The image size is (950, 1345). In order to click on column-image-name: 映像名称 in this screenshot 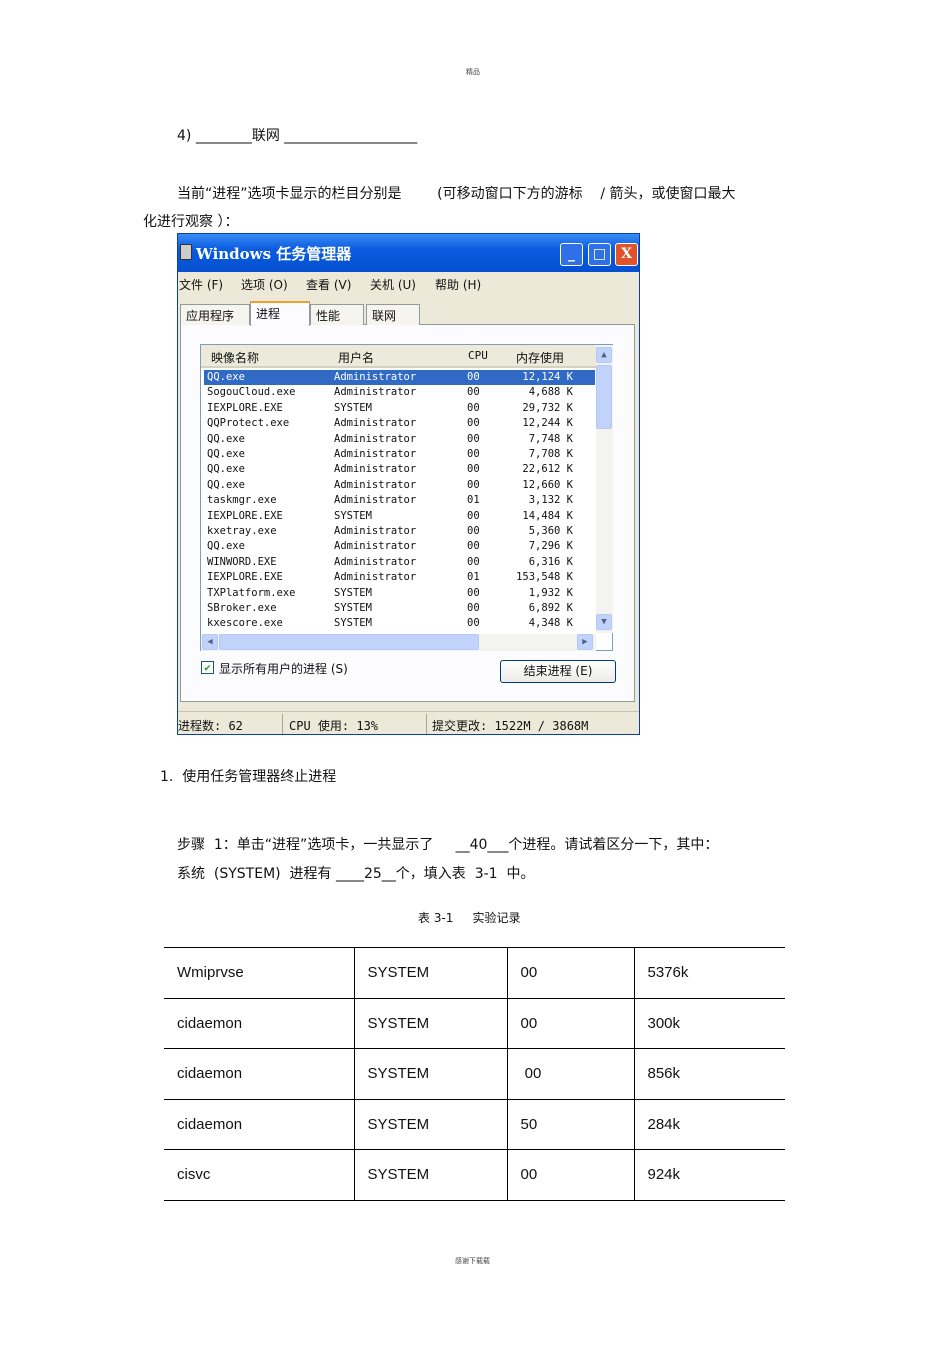, I will do `click(235, 357)`.